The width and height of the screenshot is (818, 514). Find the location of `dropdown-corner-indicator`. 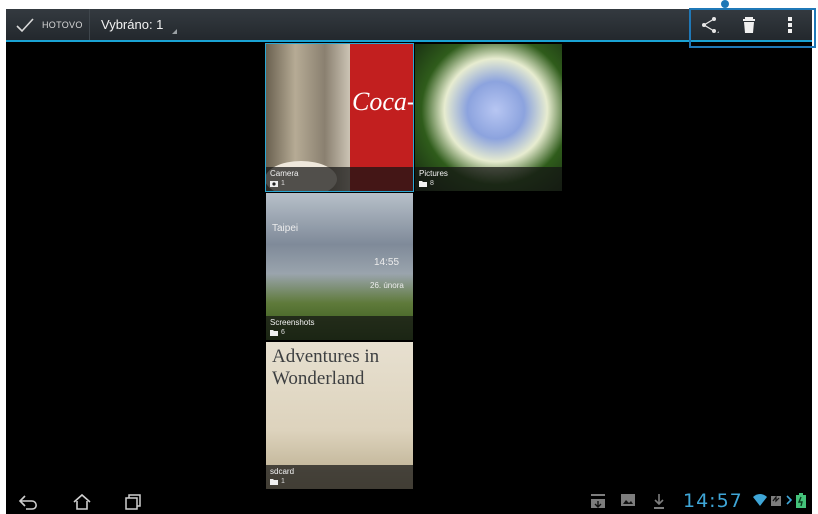

dropdown-corner-indicator is located at coordinates (174, 31).